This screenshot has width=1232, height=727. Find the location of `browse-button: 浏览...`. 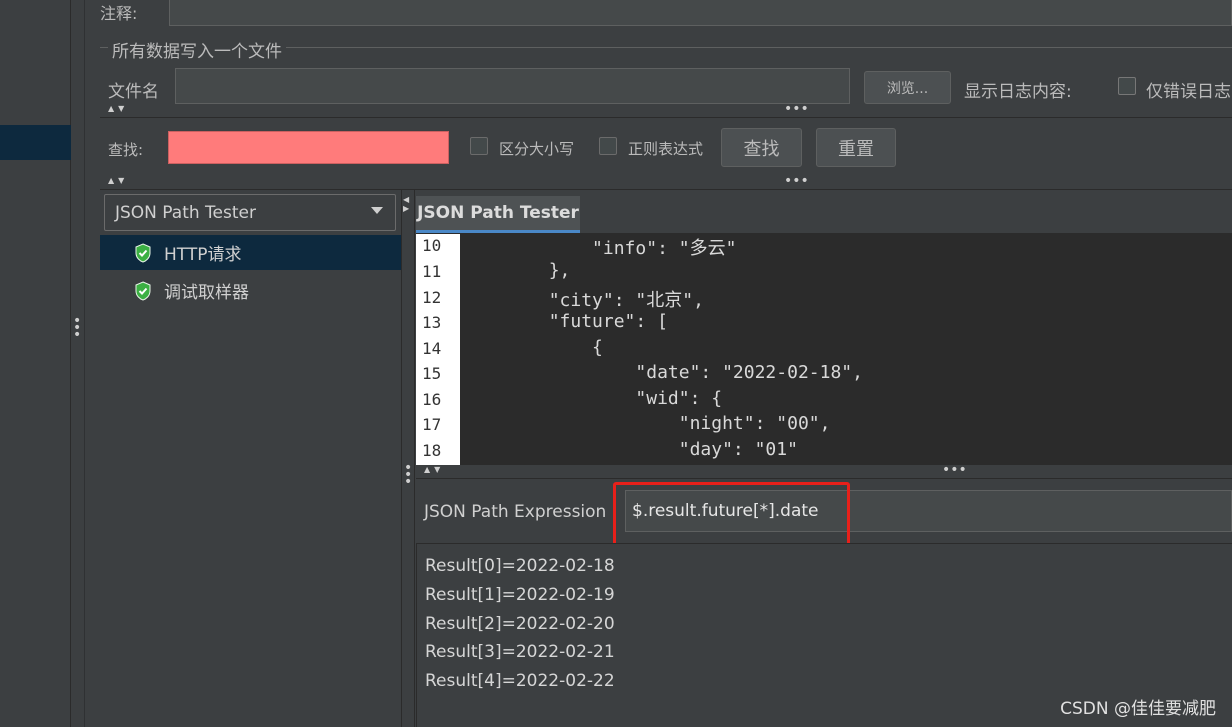

browse-button: 浏览... is located at coordinates (907, 87).